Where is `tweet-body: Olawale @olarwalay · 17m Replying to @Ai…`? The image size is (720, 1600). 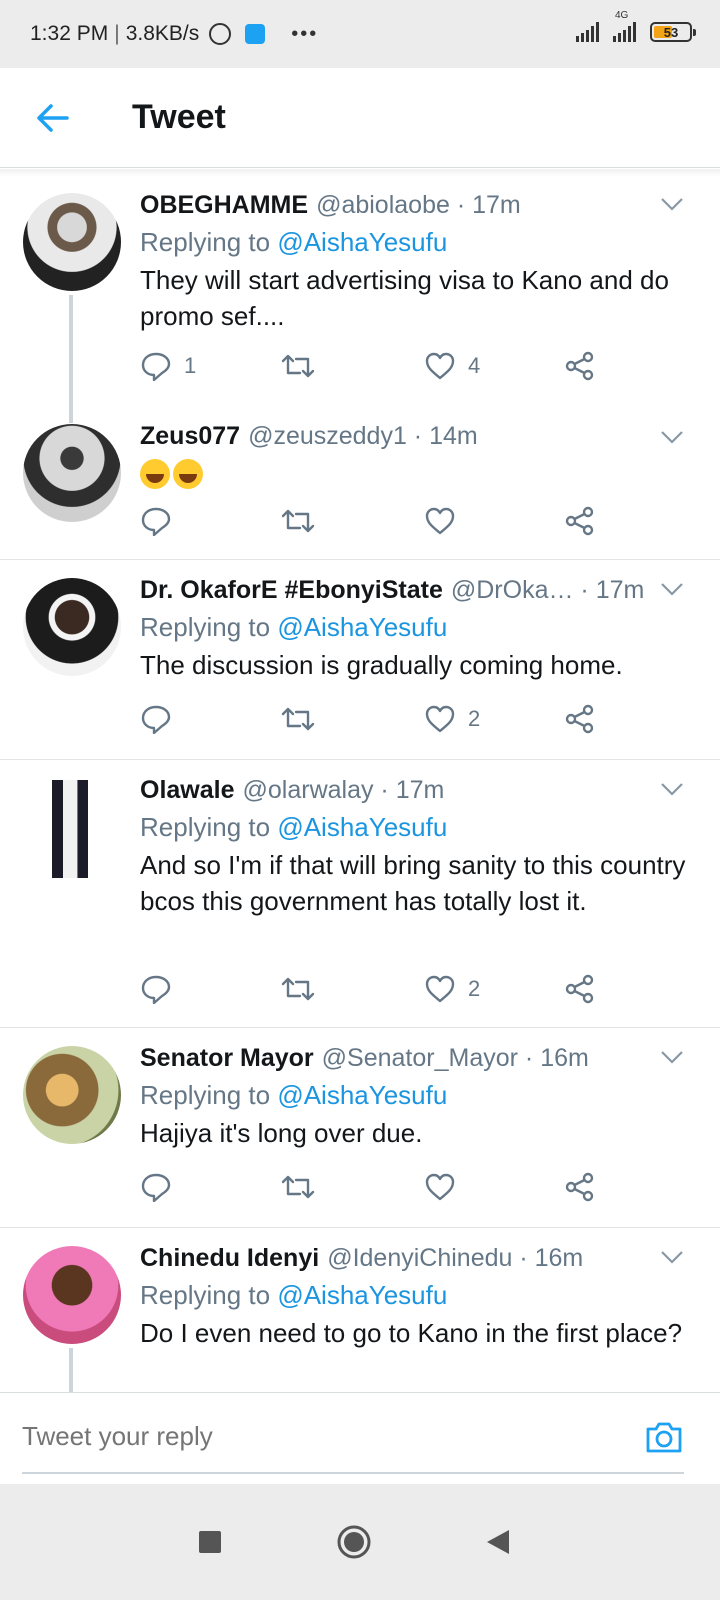 tweet-body: Olawale @olarwalay · 17m Replying to @Ai… is located at coordinates (420, 846).